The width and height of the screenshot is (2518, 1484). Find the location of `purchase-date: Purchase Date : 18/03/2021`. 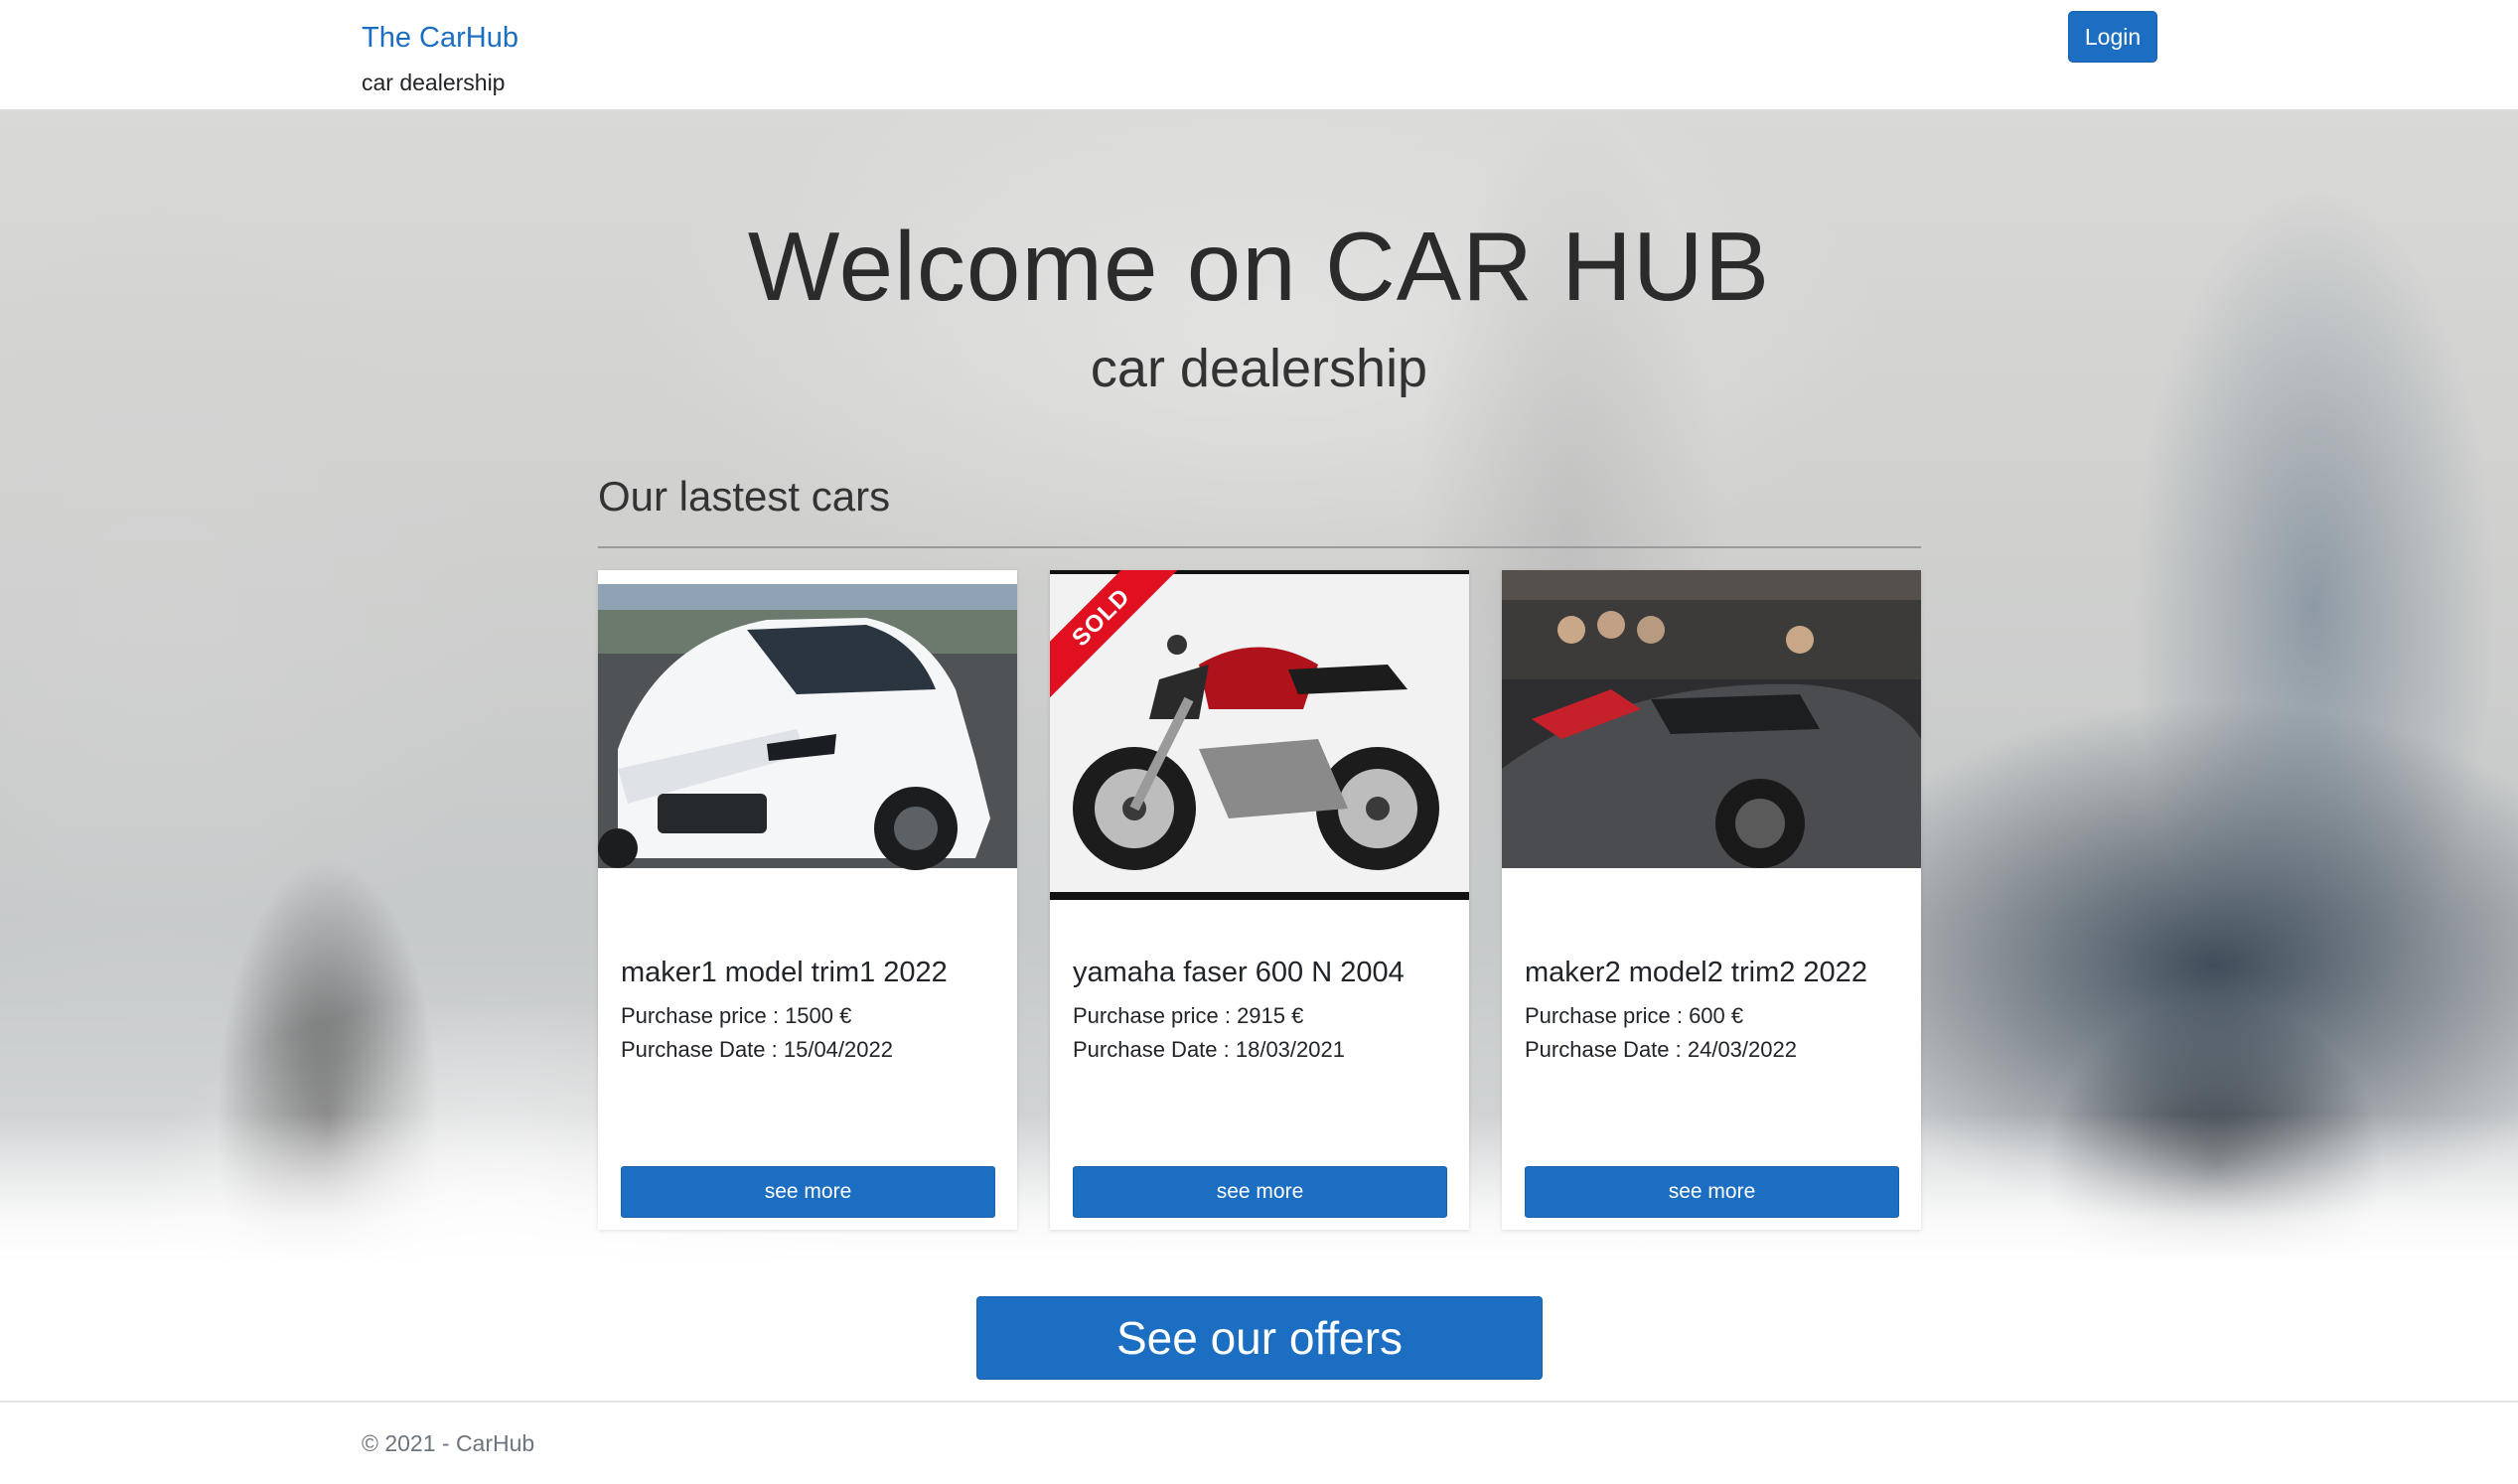

purchase-date: Purchase Date : 18/03/2021 is located at coordinates (1209, 1049).